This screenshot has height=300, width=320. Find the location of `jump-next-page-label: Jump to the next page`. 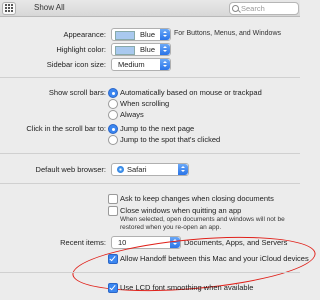

jump-next-page-label: Jump to the next page is located at coordinates (157, 128).